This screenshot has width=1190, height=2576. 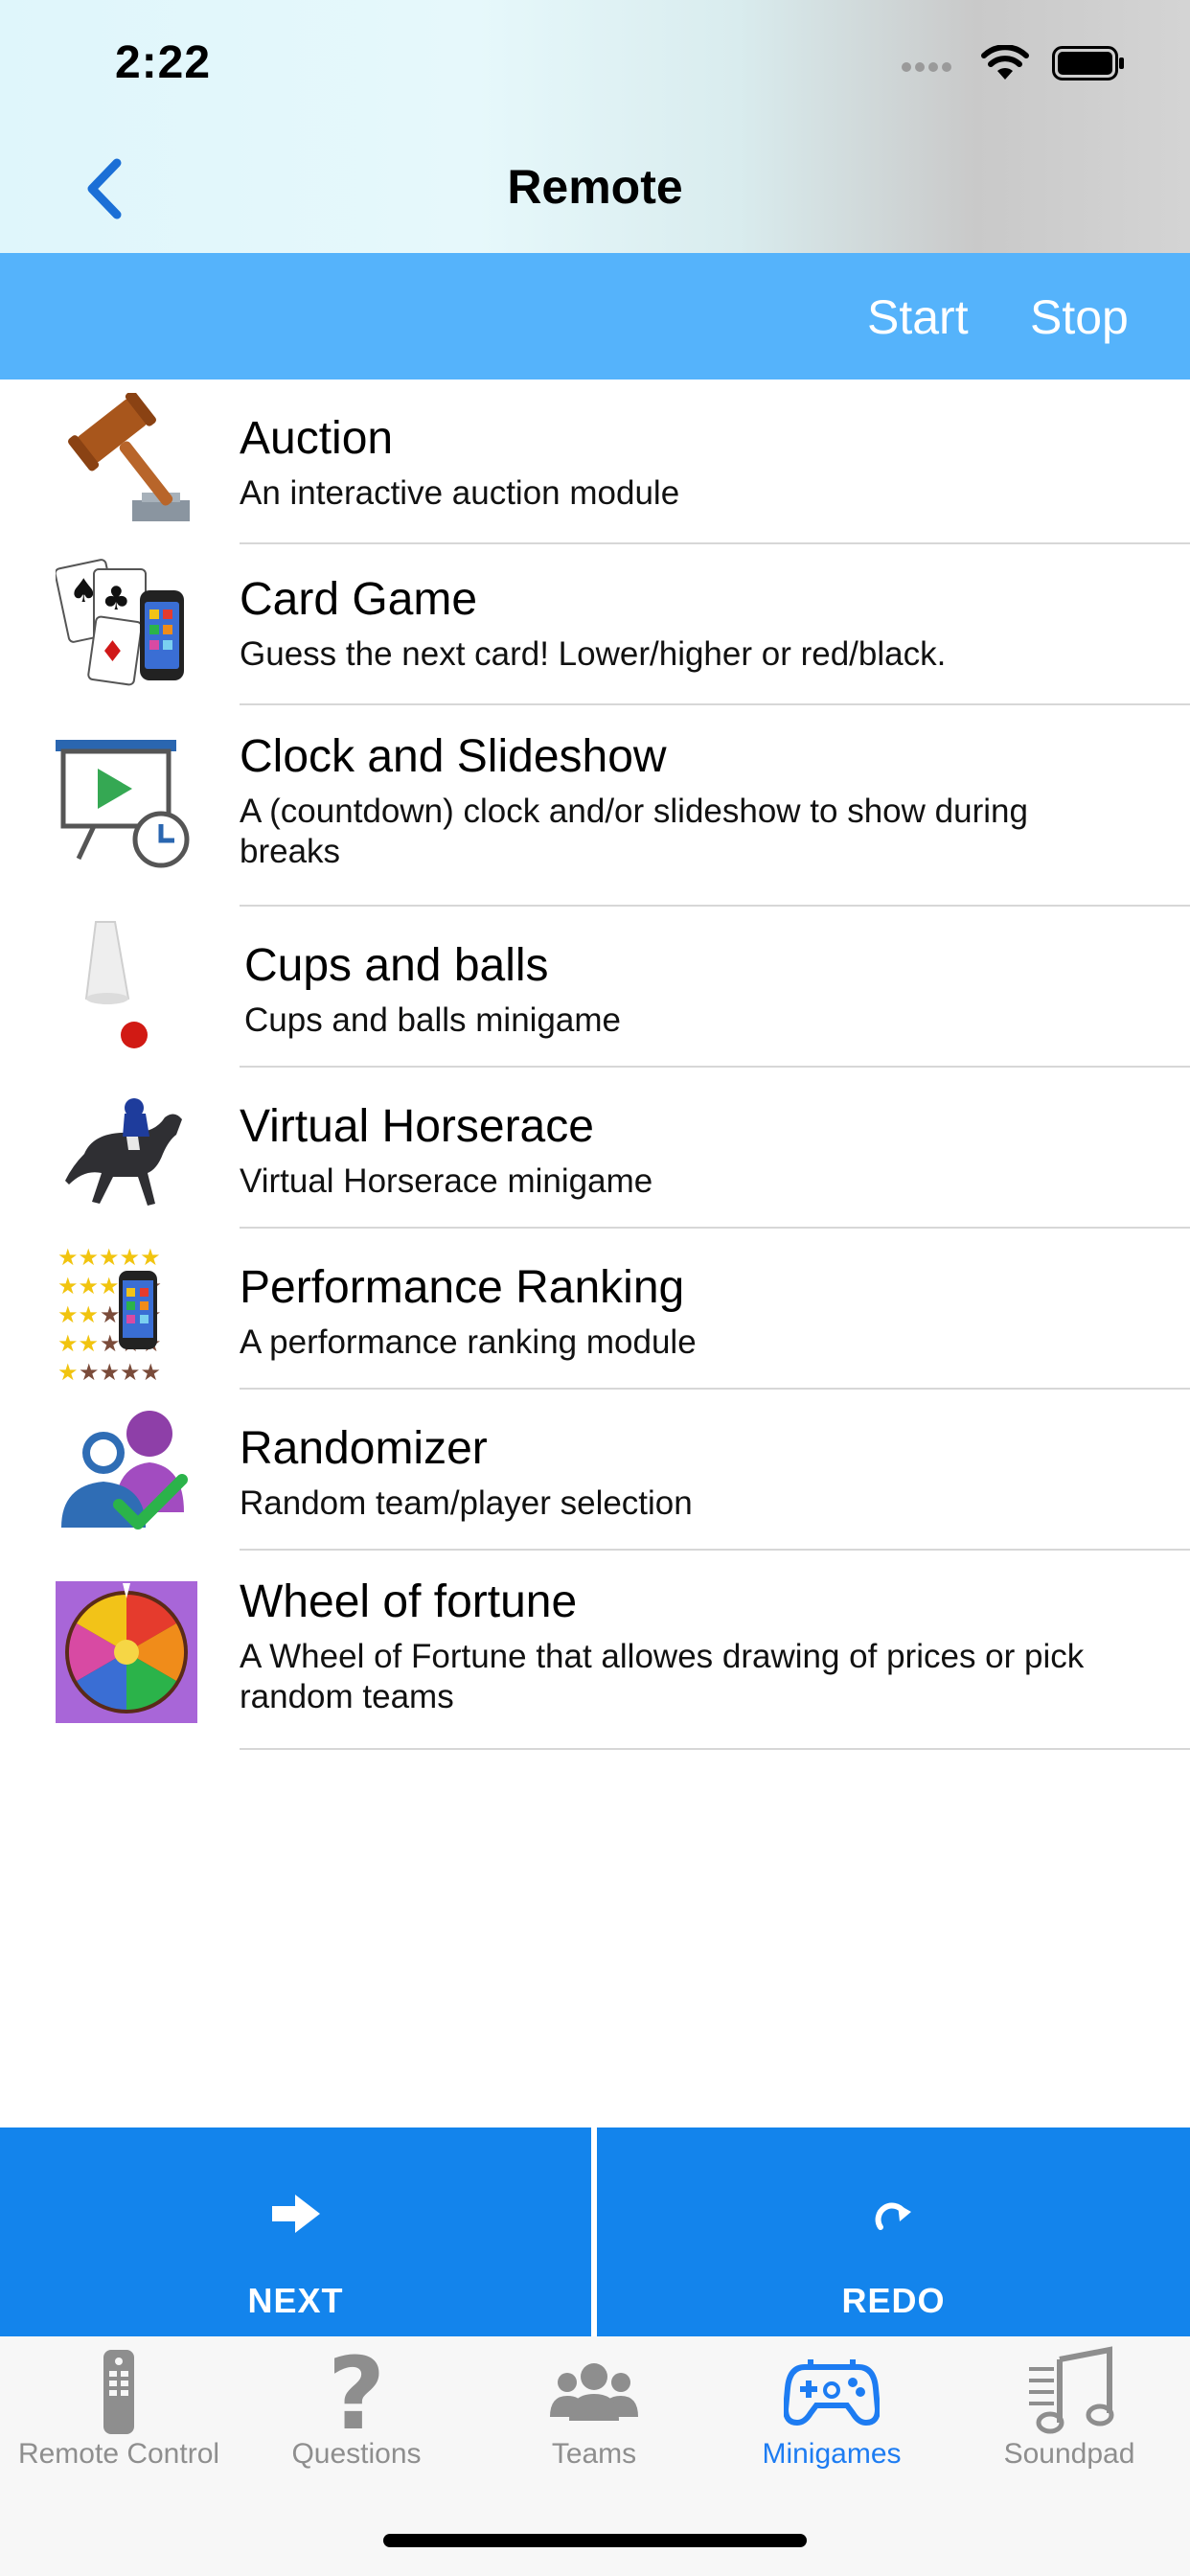 What do you see at coordinates (467, 1503) in the screenshot?
I see `item-subtitle: Random team/player selection` at bounding box center [467, 1503].